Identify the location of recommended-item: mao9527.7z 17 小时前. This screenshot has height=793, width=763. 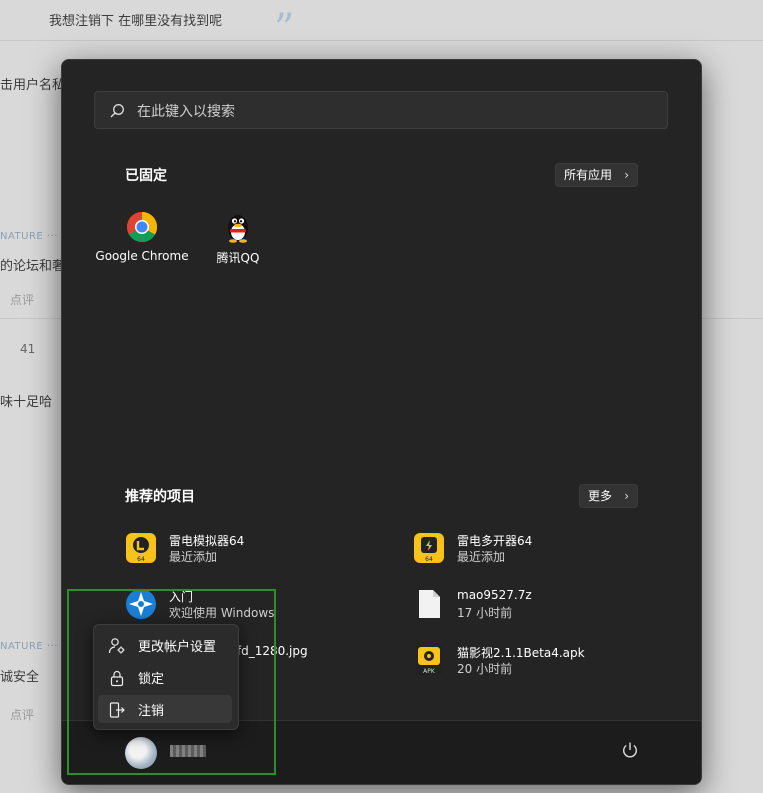
(553, 604).